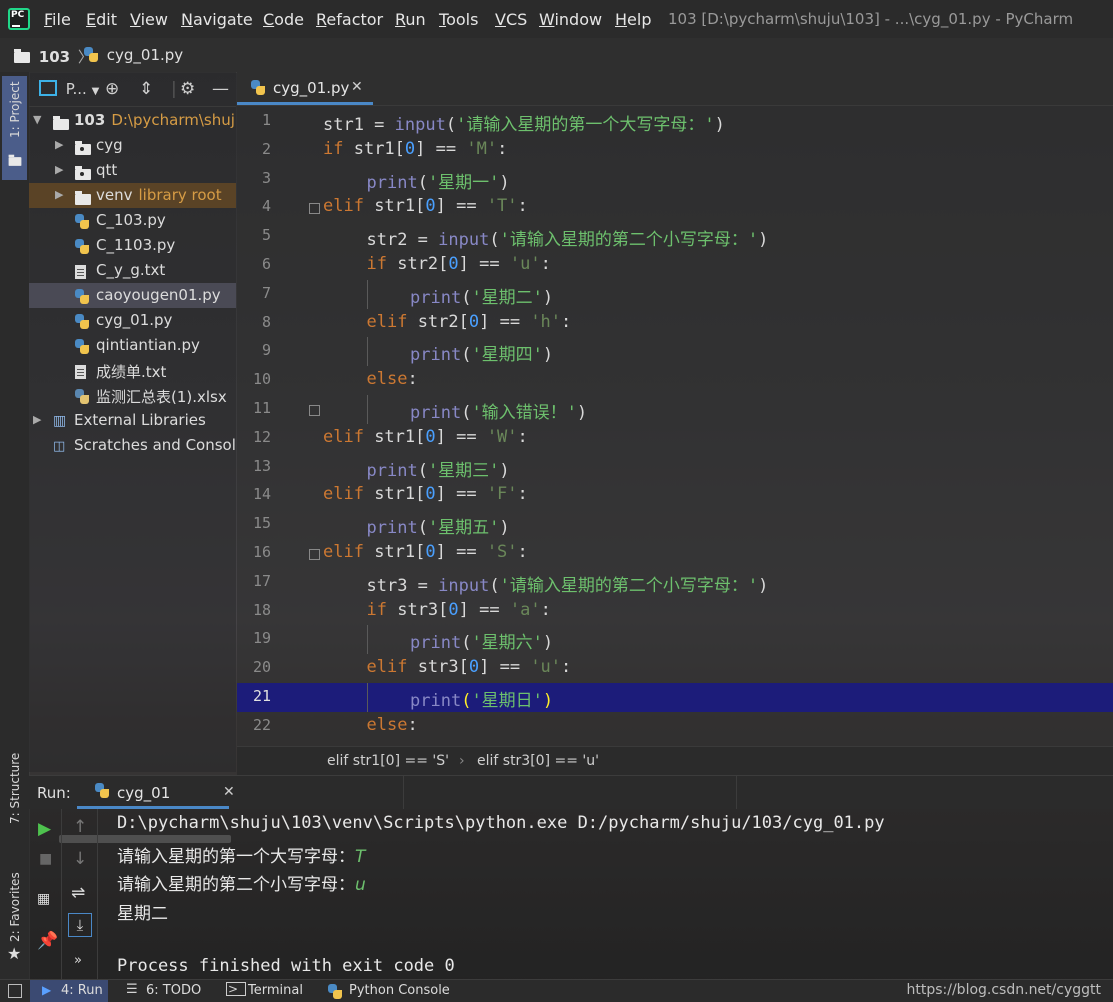 The width and height of the screenshot is (1113, 1002). What do you see at coordinates (675, 323) in the screenshot?
I see `code-line: 8 elif str2[0] == 'h':` at bounding box center [675, 323].